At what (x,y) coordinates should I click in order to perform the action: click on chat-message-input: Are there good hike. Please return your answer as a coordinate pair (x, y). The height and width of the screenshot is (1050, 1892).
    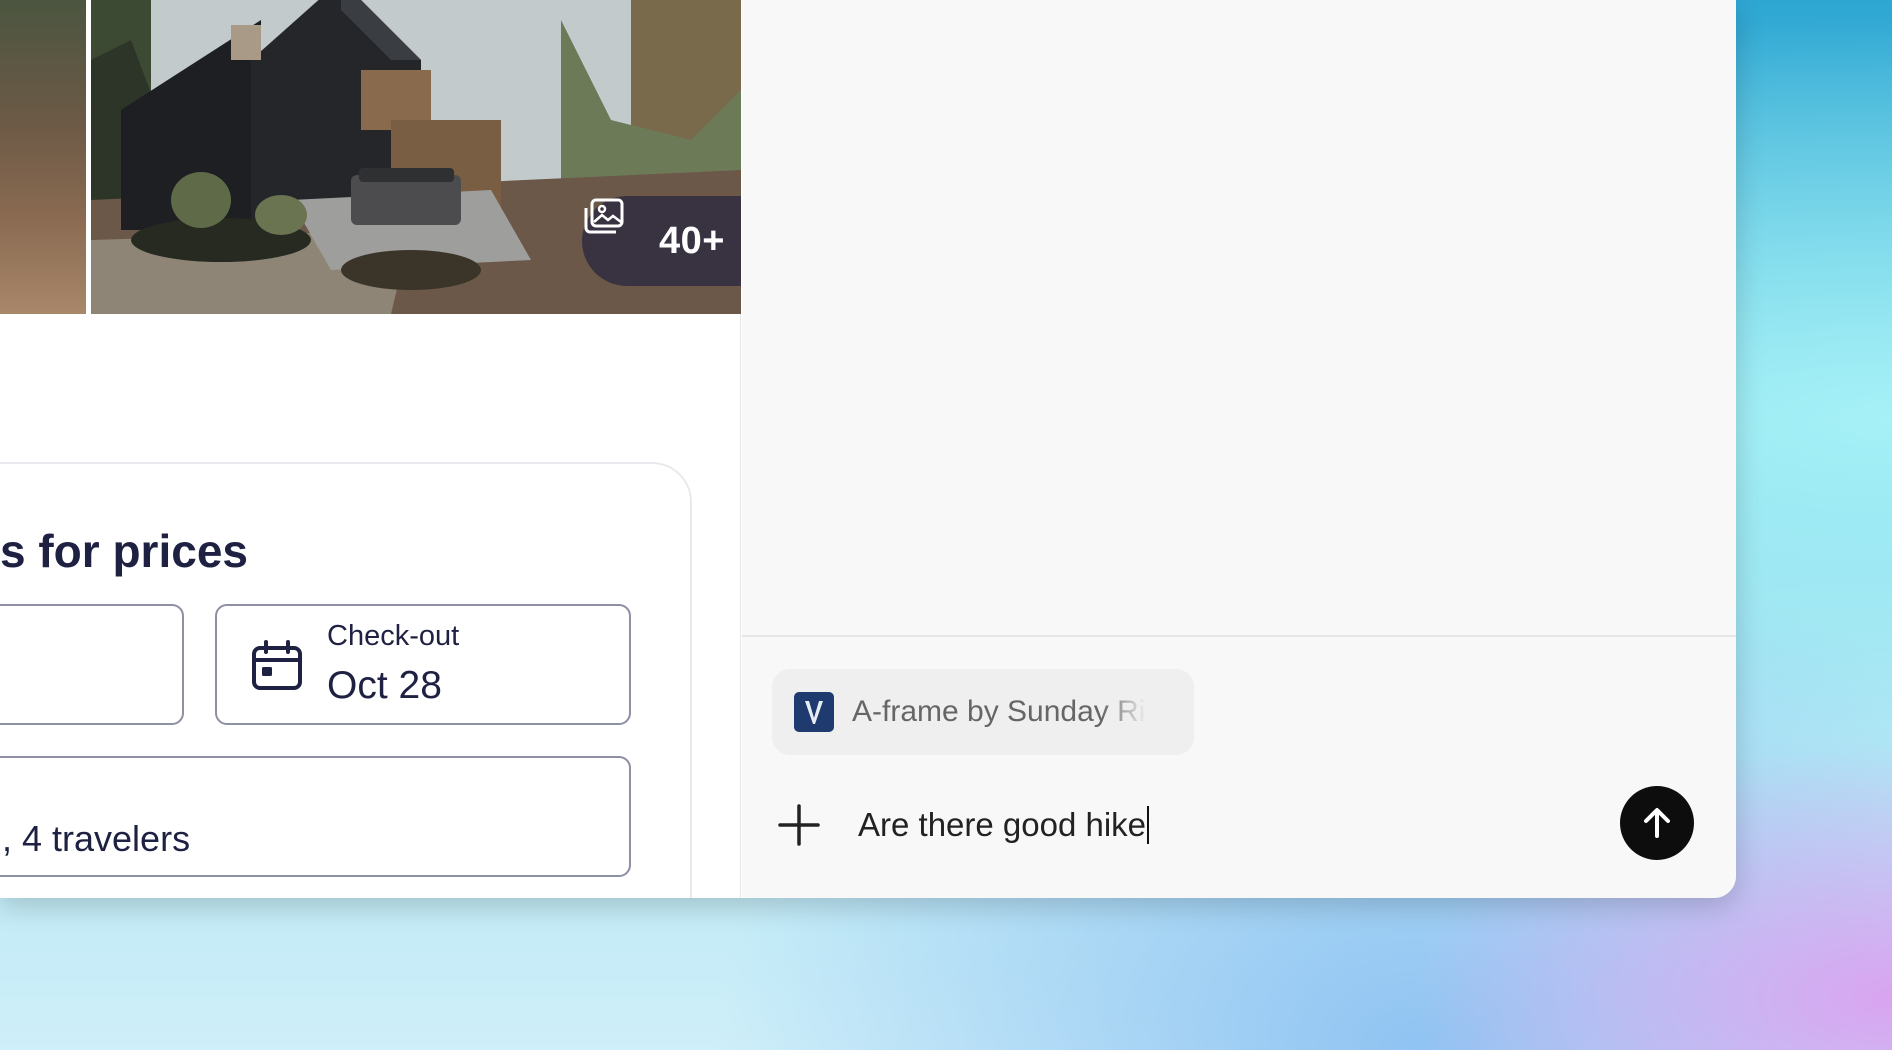
    Looking at the image, I should click on (1188, 825).